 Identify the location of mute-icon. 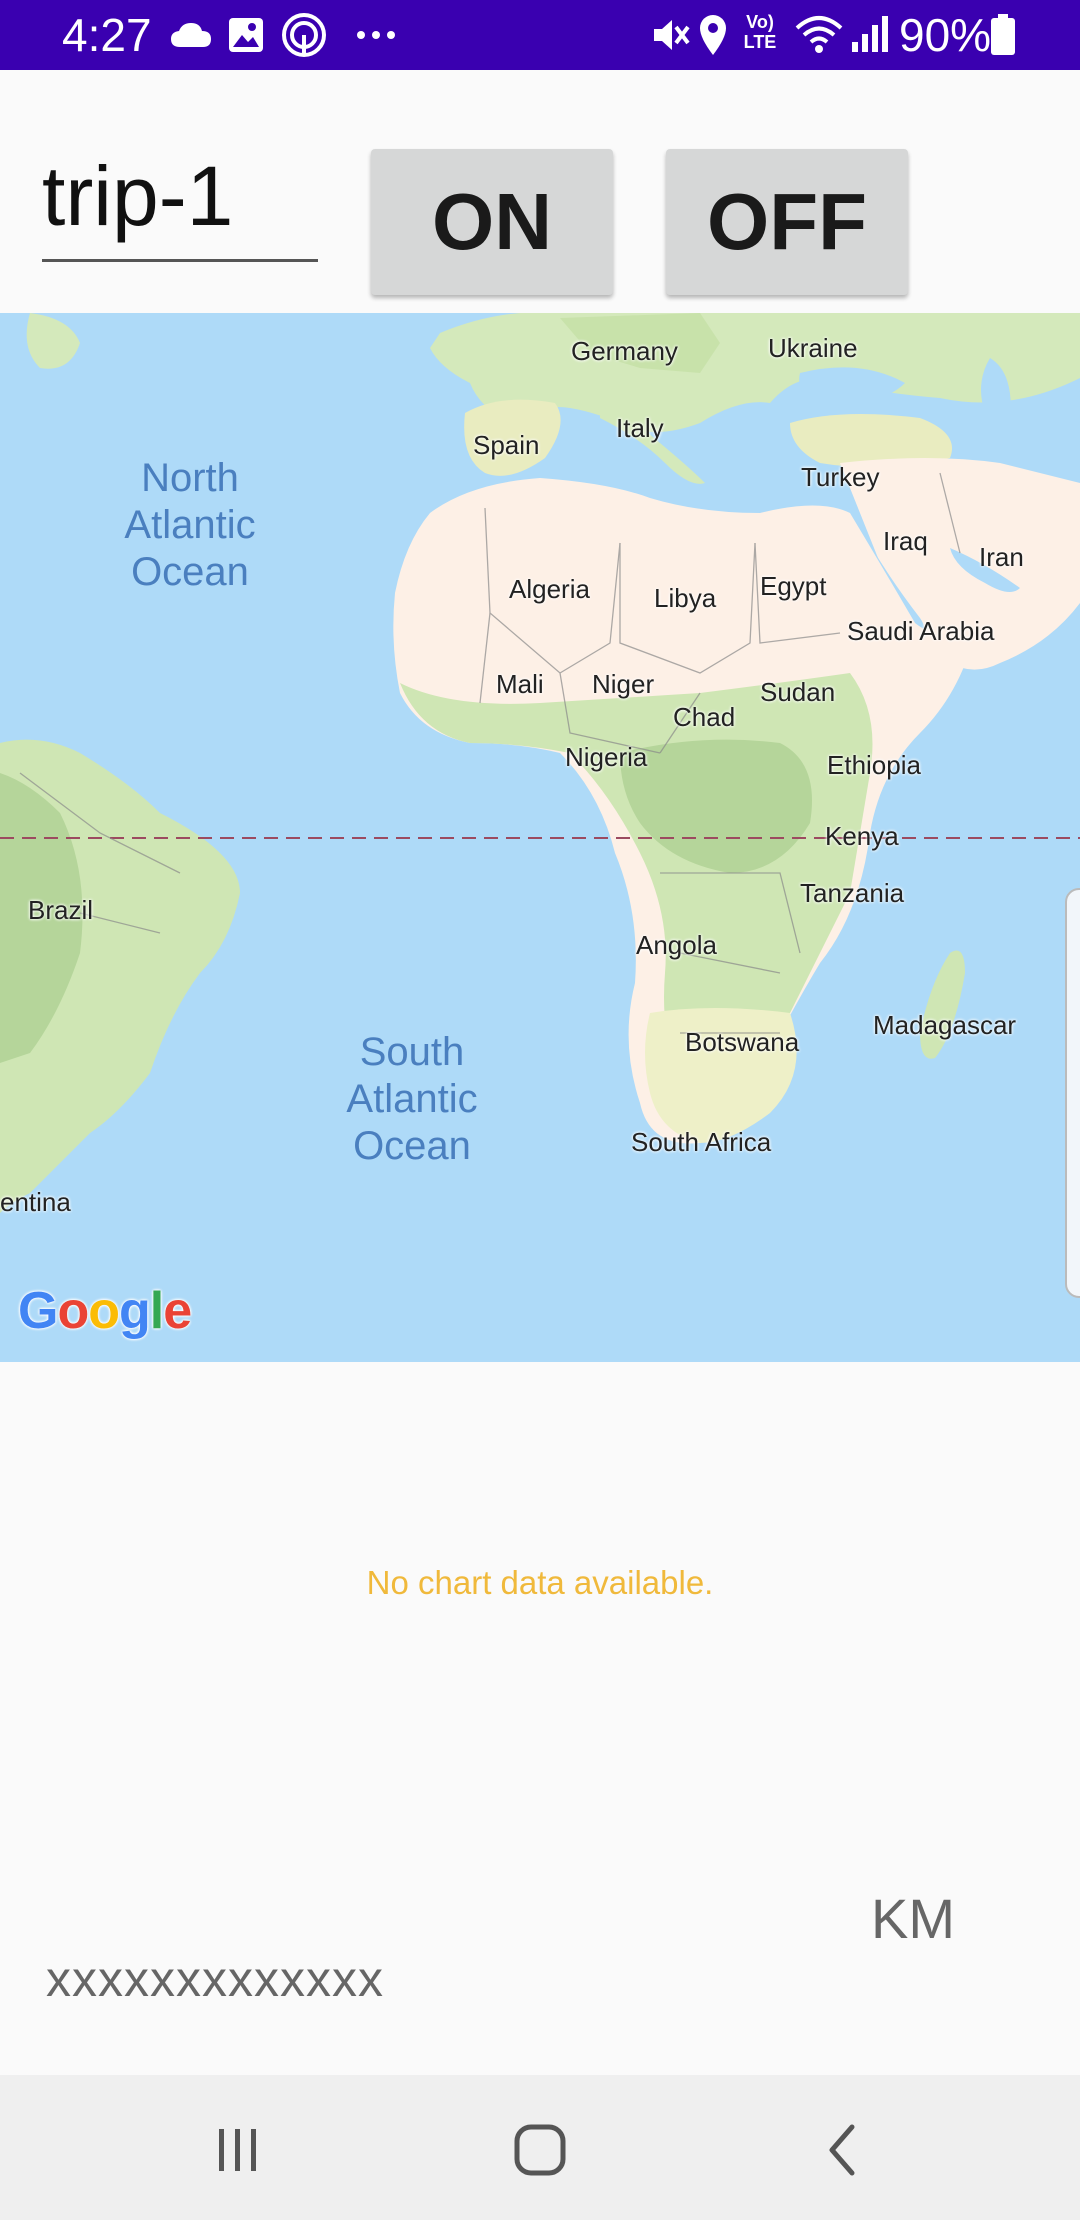
(672, 35).